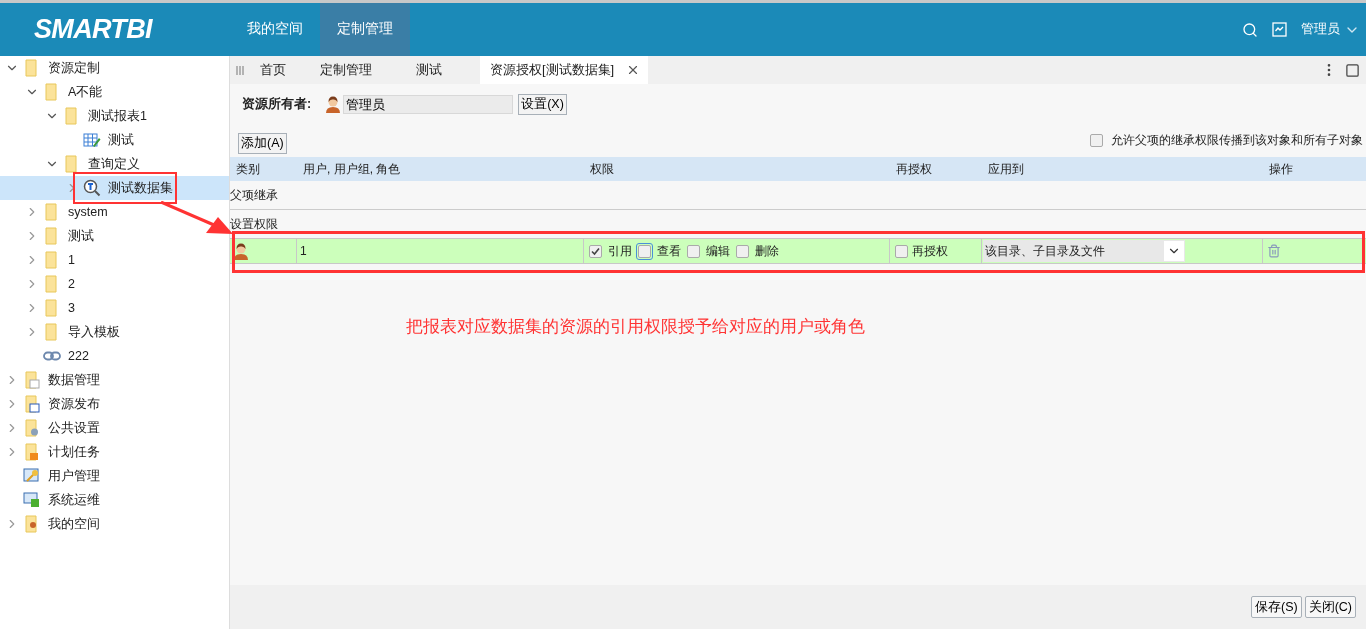 The height and width of the screenshot is (629, 1366). What do you see at coordinates (39, 284) in the screenshot?
I see `tree-item: 2` at bounding box center [39, 284].